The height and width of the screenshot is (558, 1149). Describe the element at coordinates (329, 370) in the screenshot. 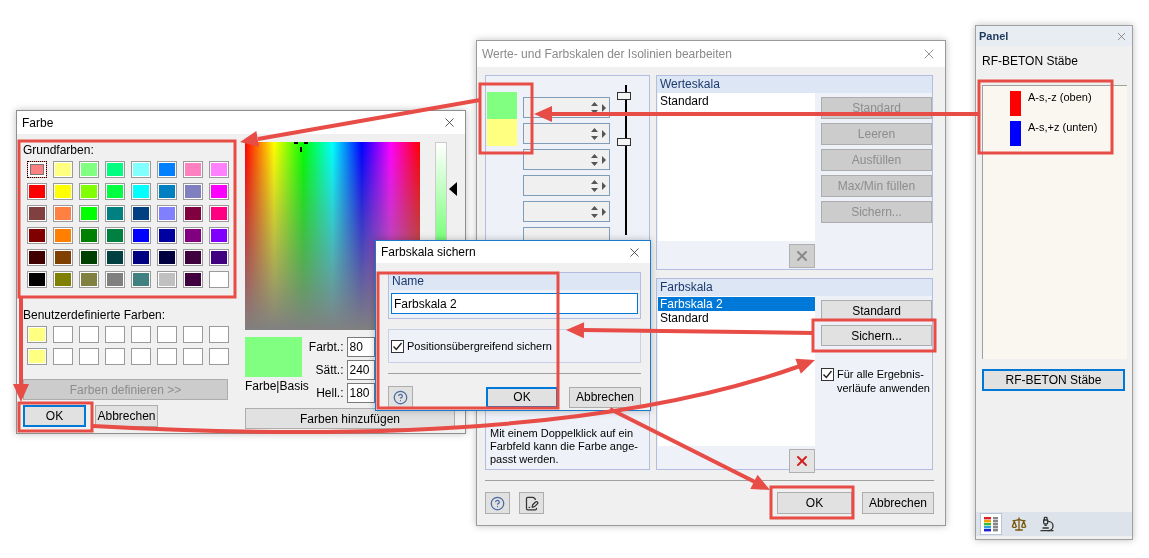

I see `field-label: Sätt.:` at that location.